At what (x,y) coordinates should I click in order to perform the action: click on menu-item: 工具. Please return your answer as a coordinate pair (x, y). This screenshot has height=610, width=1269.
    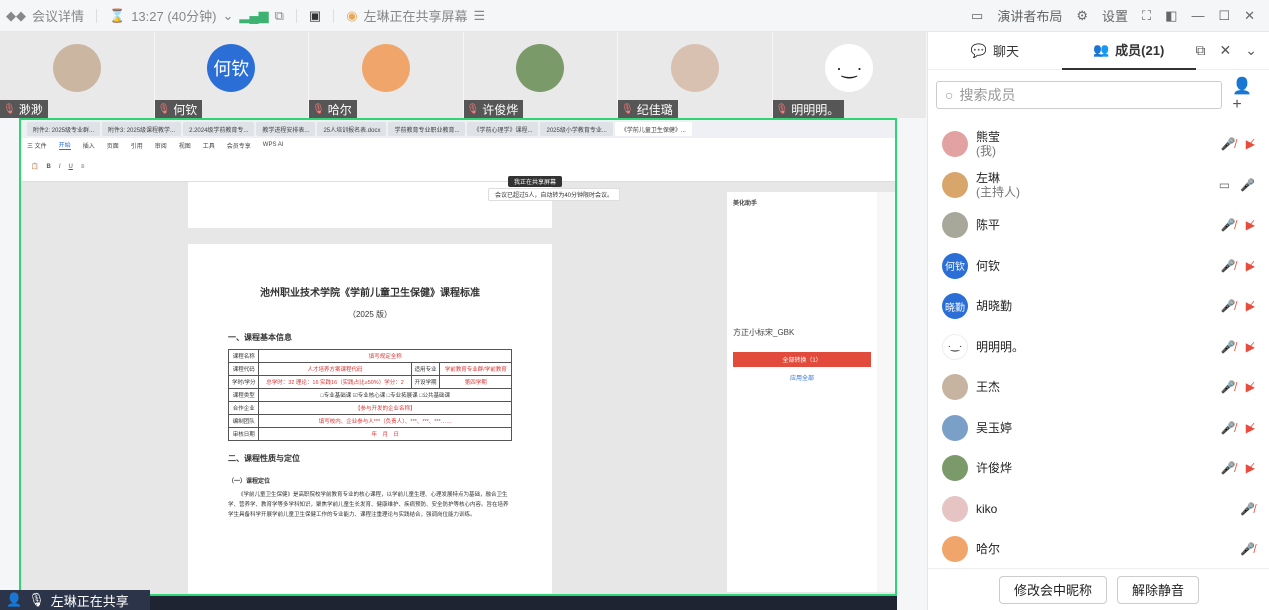
    Looking at the image, I should click on (209, 145).